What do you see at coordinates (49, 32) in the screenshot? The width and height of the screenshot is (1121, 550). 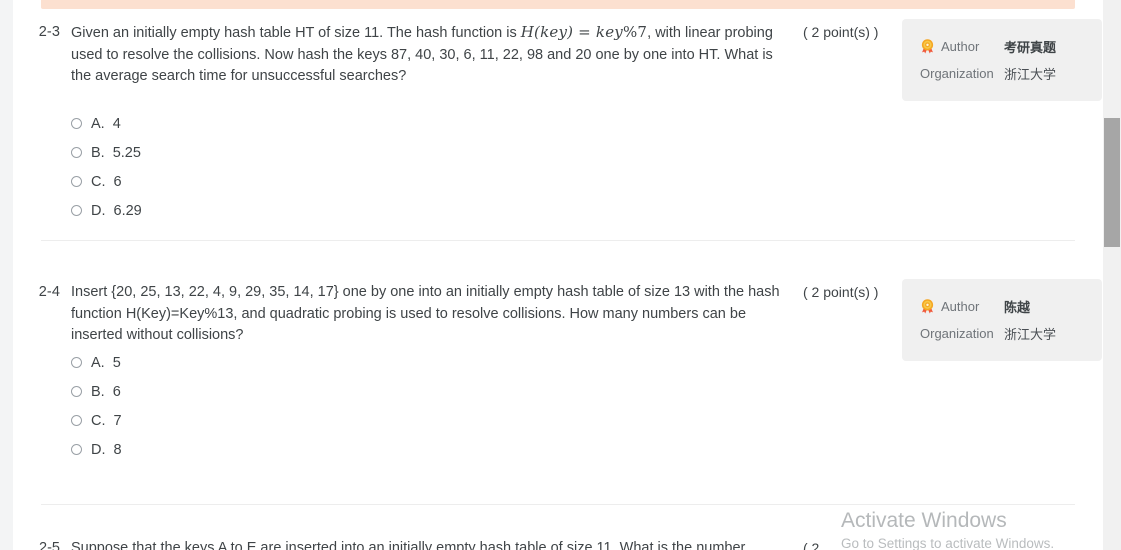 I see `question-number-2-3: 2-3` at bounding box center [49, 32].